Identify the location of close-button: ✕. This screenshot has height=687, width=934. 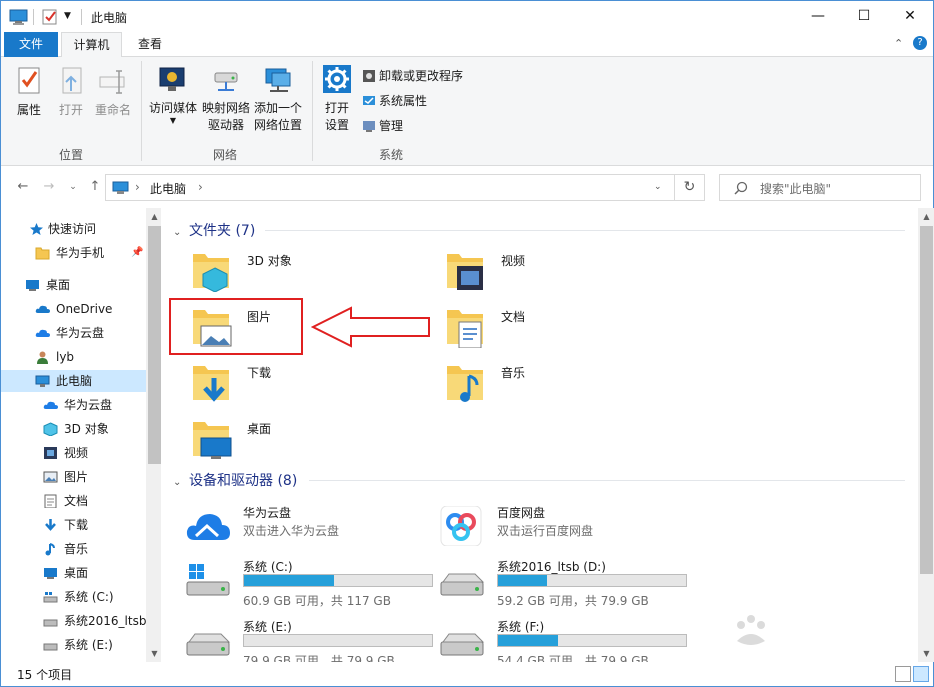
(910, 16).